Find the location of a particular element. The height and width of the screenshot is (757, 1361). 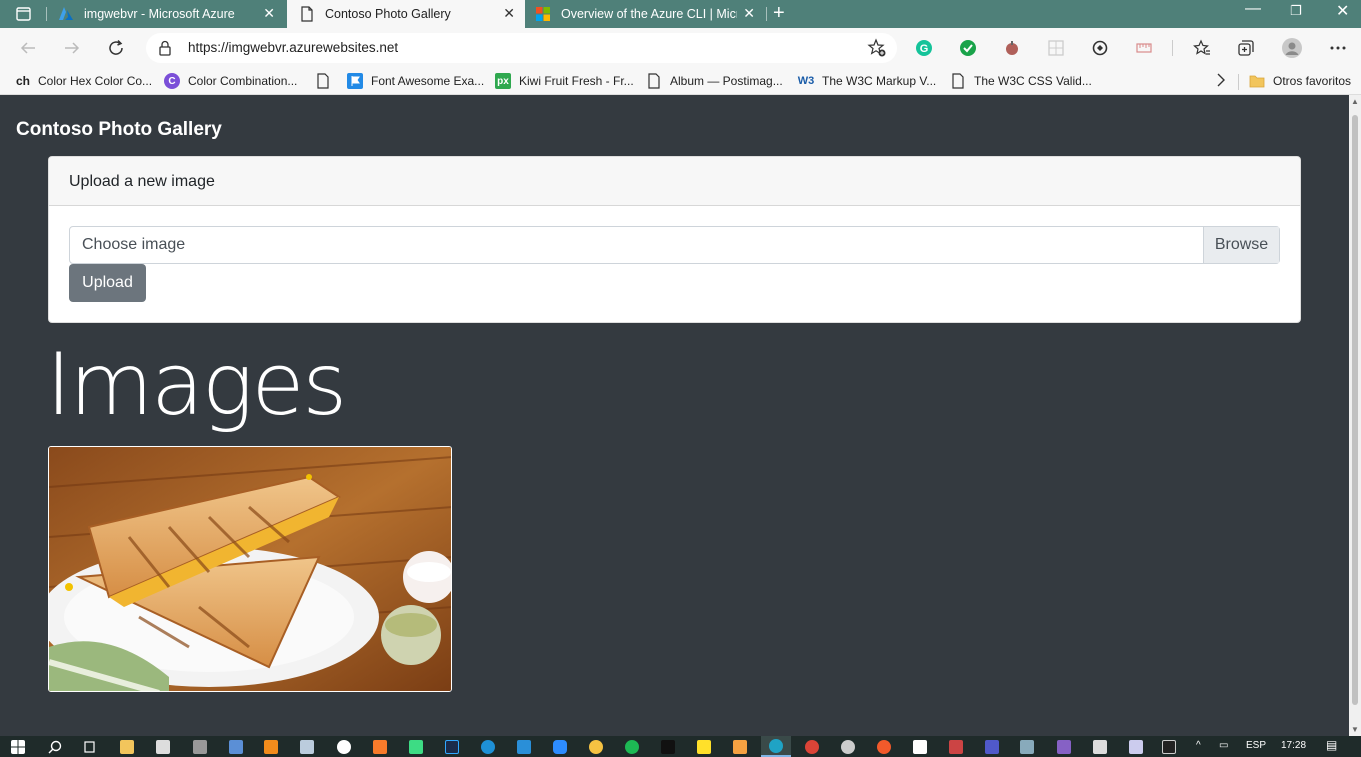

free-app-icon is located at coordinates (704, 747).